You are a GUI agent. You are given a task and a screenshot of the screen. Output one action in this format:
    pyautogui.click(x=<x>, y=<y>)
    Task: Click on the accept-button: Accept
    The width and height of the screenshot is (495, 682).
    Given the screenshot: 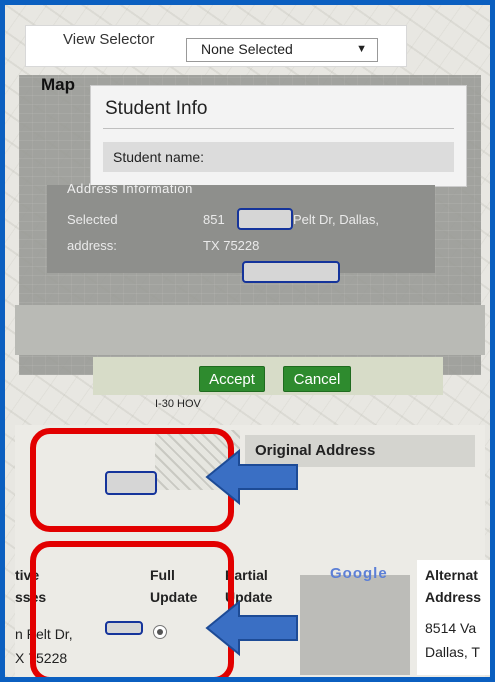 What is the action you would take?
    pyautogui.click(x=232, y=379)
    